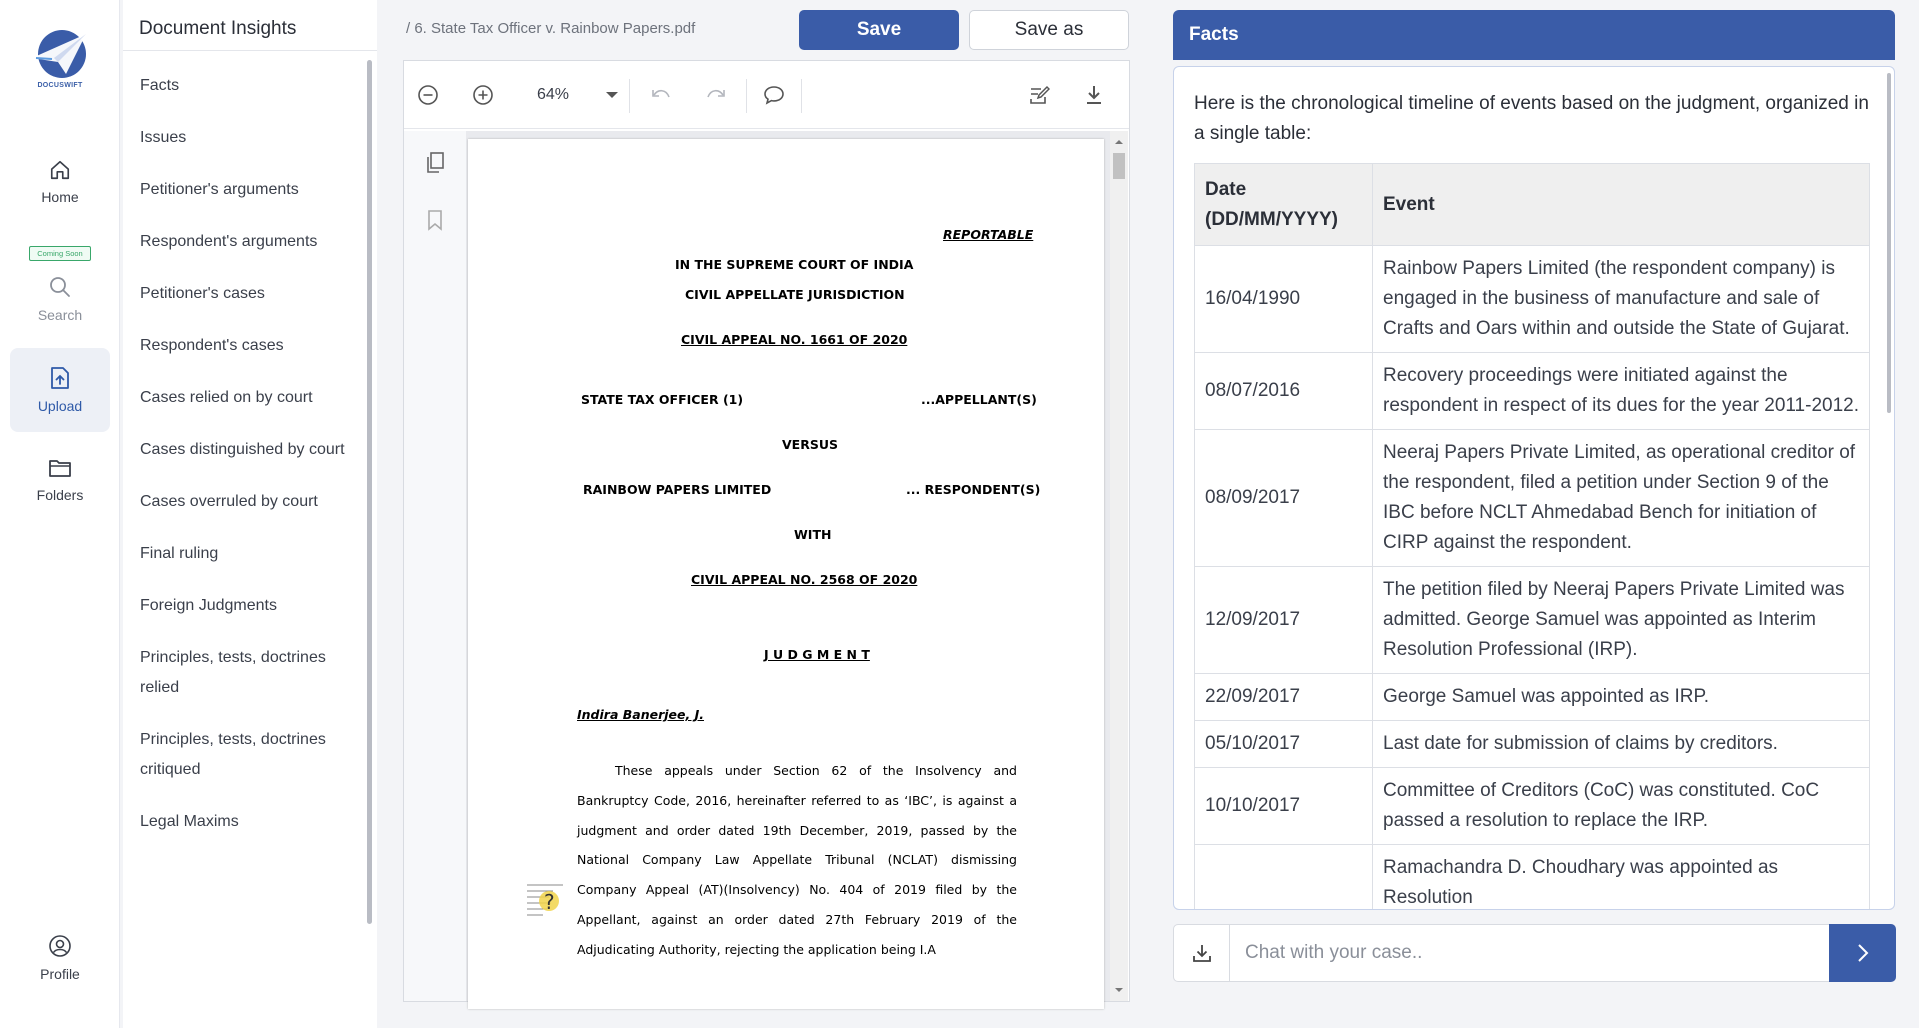 Image resolution: width=1919 pixels, height=1028 pixels. Describe the element at coordinates (804, 579) in the screenshot. I see `appeal-number-2: CIVIL APPEAL NO. 2568 OF 2020` at that location.